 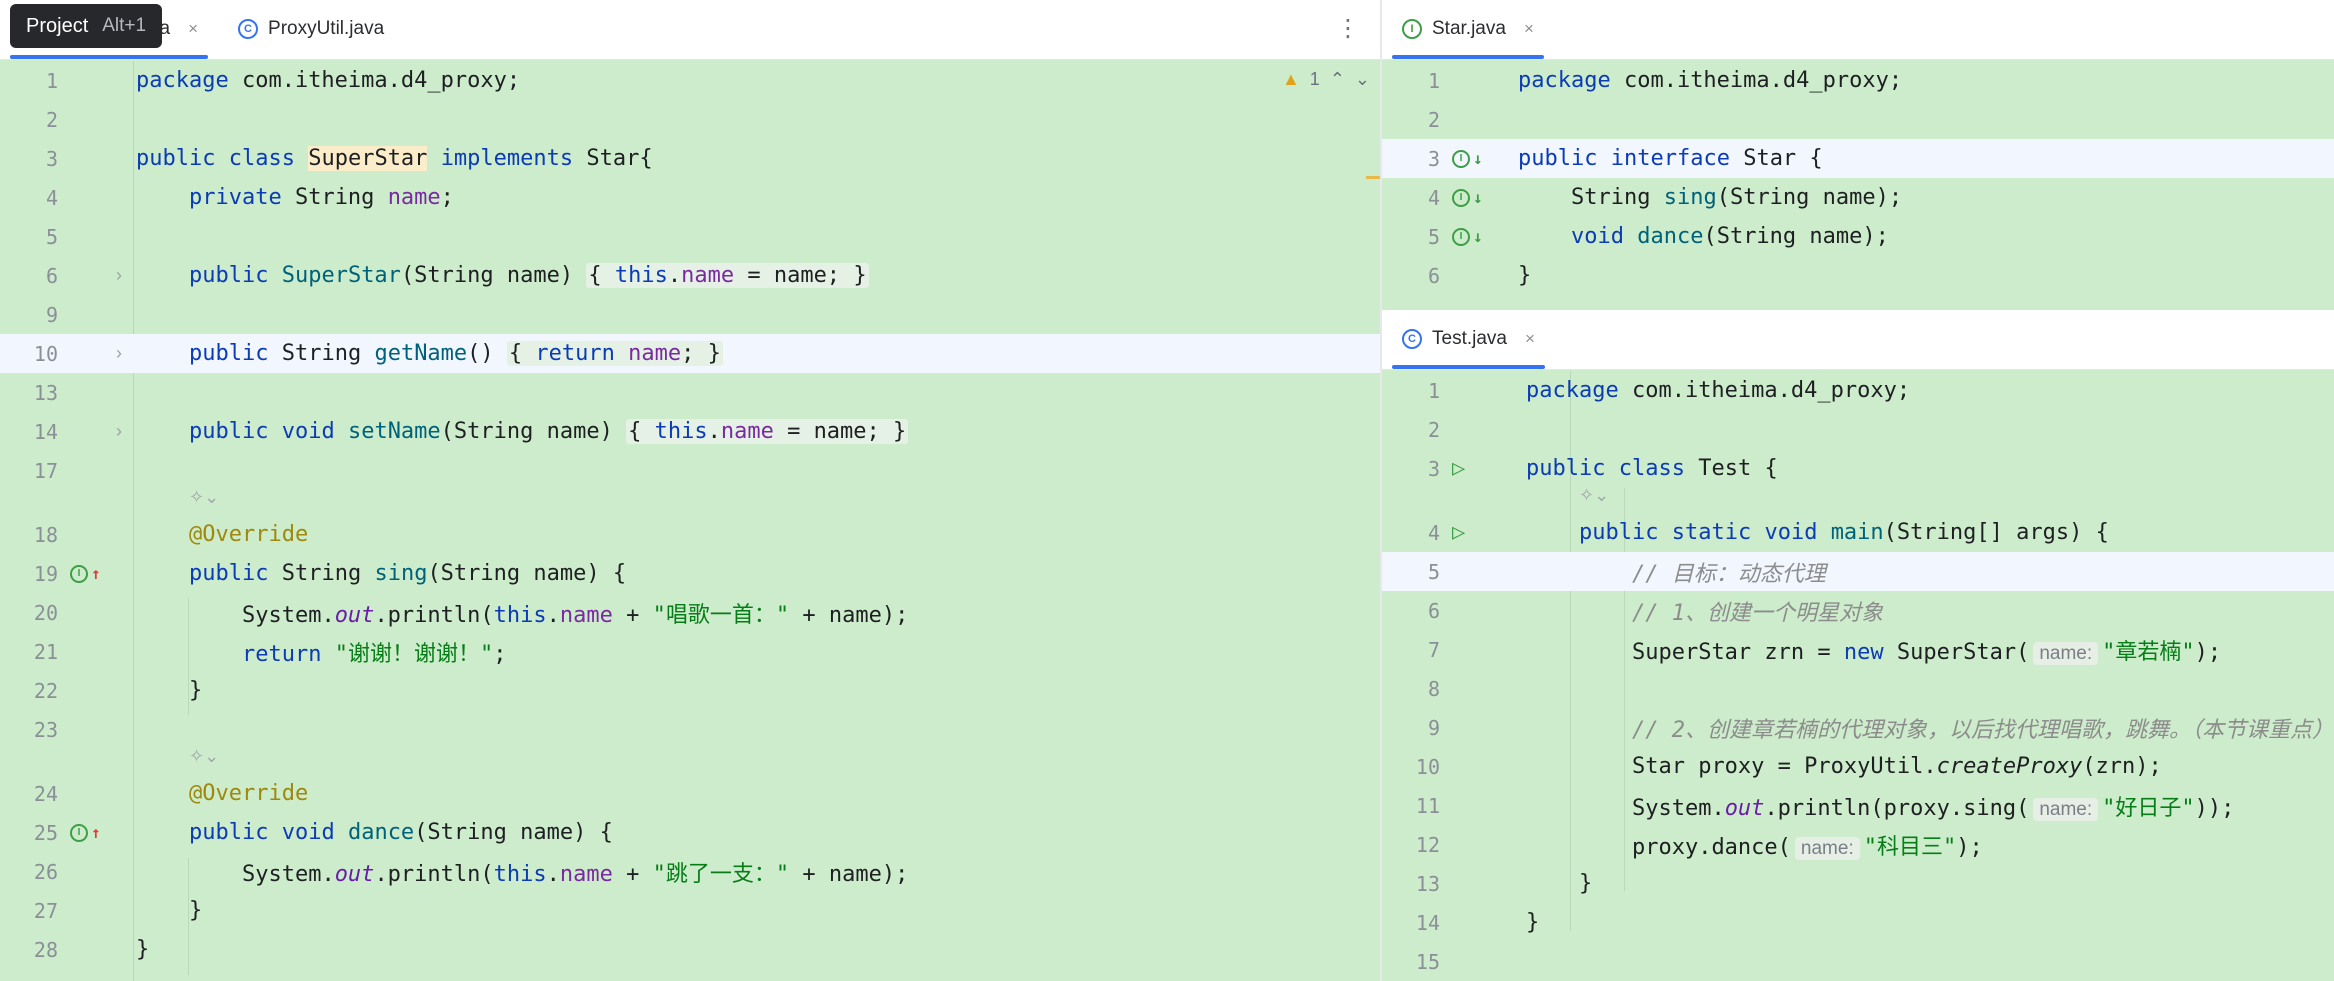 What do you see at coordinates (860, 275) in the screenshot?
I see `code-text: }` at bounding box center [860, 275].